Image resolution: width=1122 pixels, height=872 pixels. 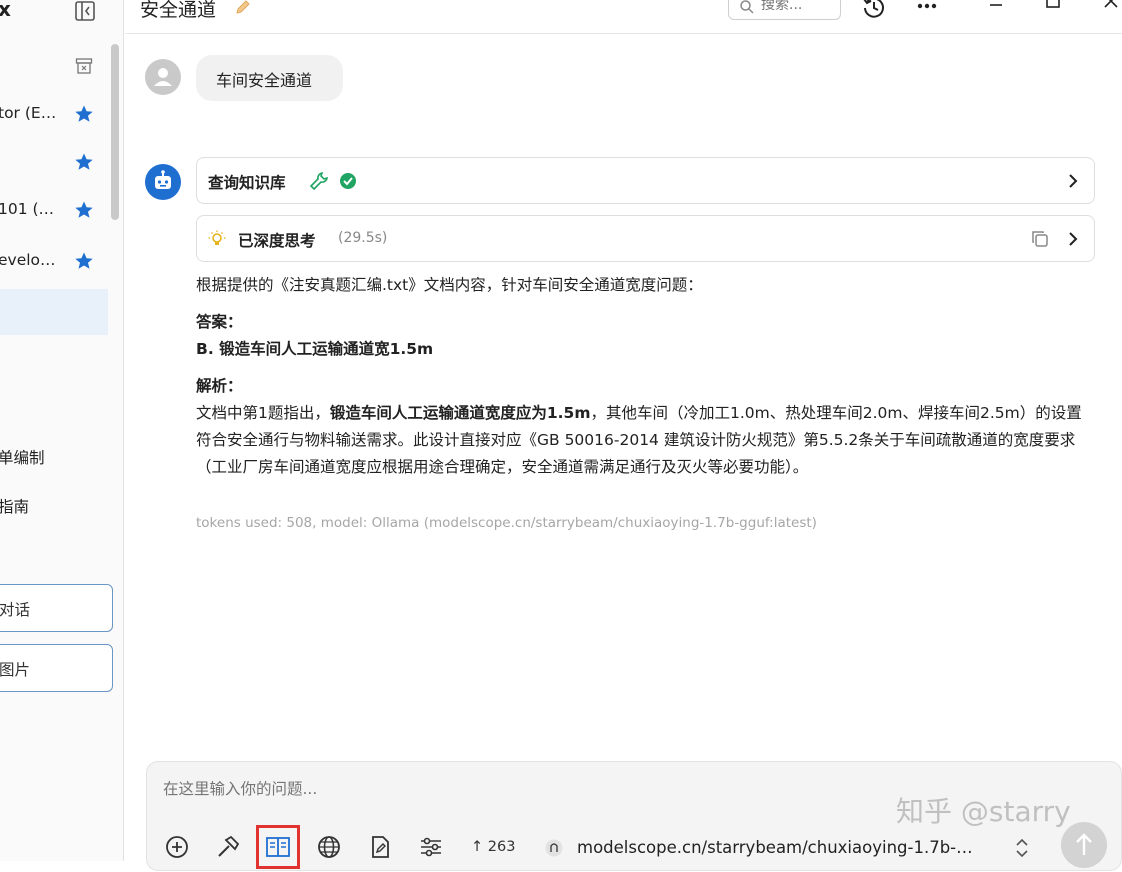 I want to click on user-avatar, so click(x=163, y=77).